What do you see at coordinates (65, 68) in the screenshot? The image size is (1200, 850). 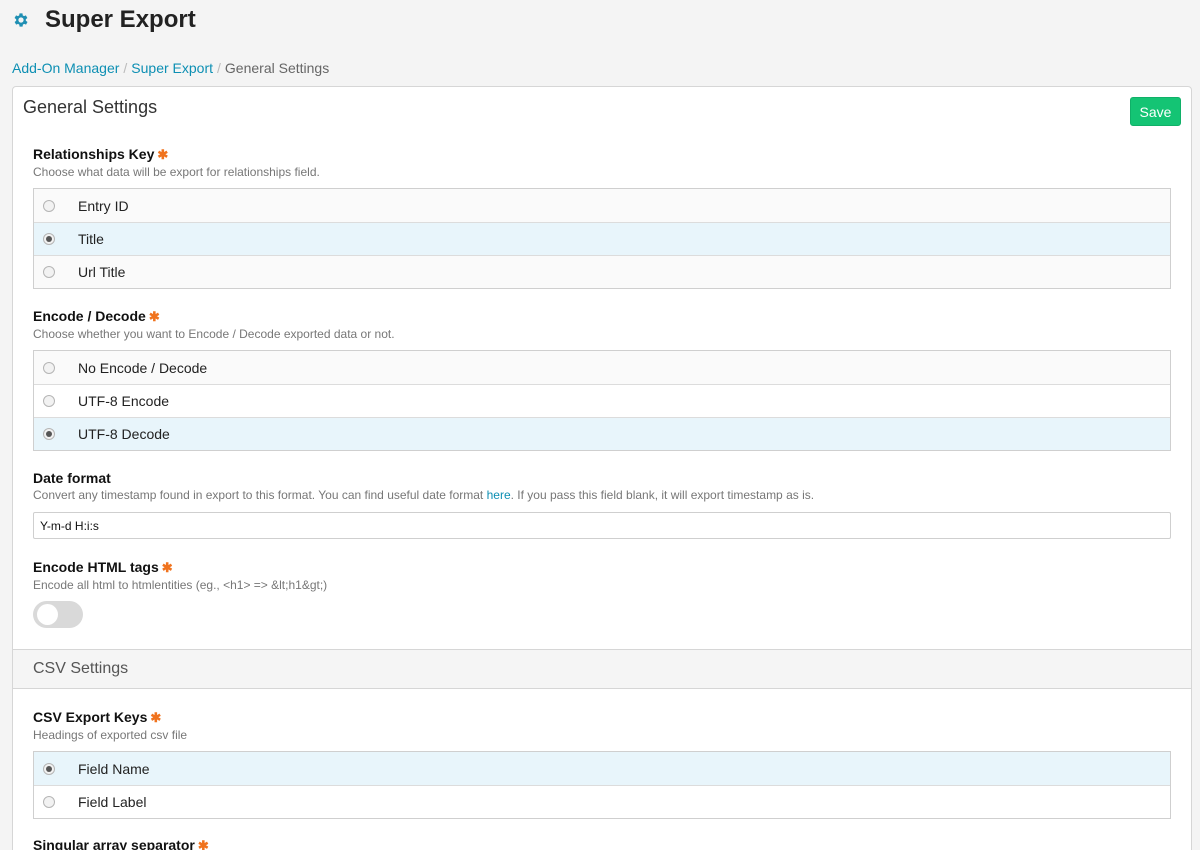 I see `breadcrumb-link-addon-manager: Add-On Manager` at bounding box center [65, 68].